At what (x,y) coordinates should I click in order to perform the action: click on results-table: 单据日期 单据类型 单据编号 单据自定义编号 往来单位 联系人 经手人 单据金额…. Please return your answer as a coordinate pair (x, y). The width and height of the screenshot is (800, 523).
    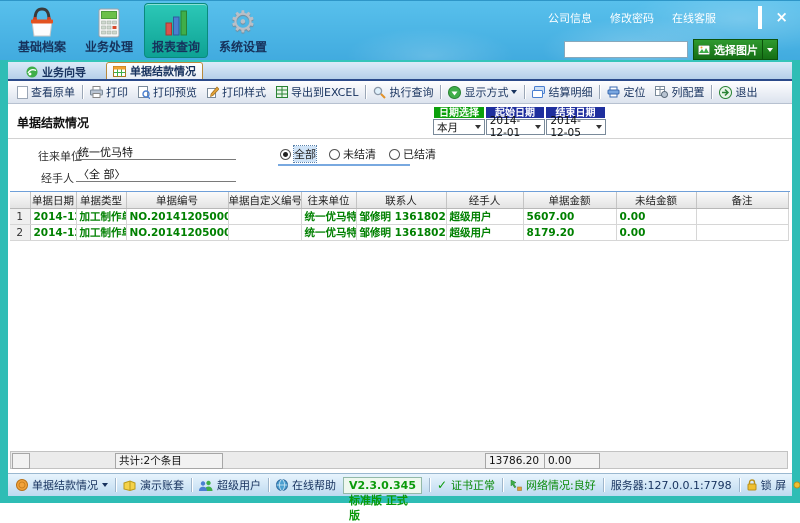
    Looking at the image, I should click on (399, 216).